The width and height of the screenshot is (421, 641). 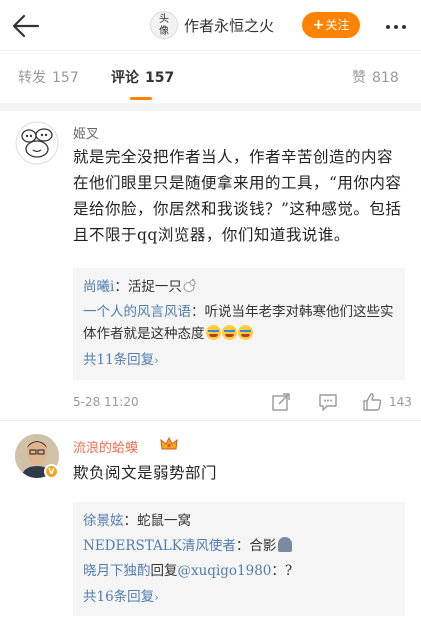 What do you see at coordinates (119, 360) in the screenshot?
I see `reply-count-label: 共11条回复` at bounding box center [119, 360].